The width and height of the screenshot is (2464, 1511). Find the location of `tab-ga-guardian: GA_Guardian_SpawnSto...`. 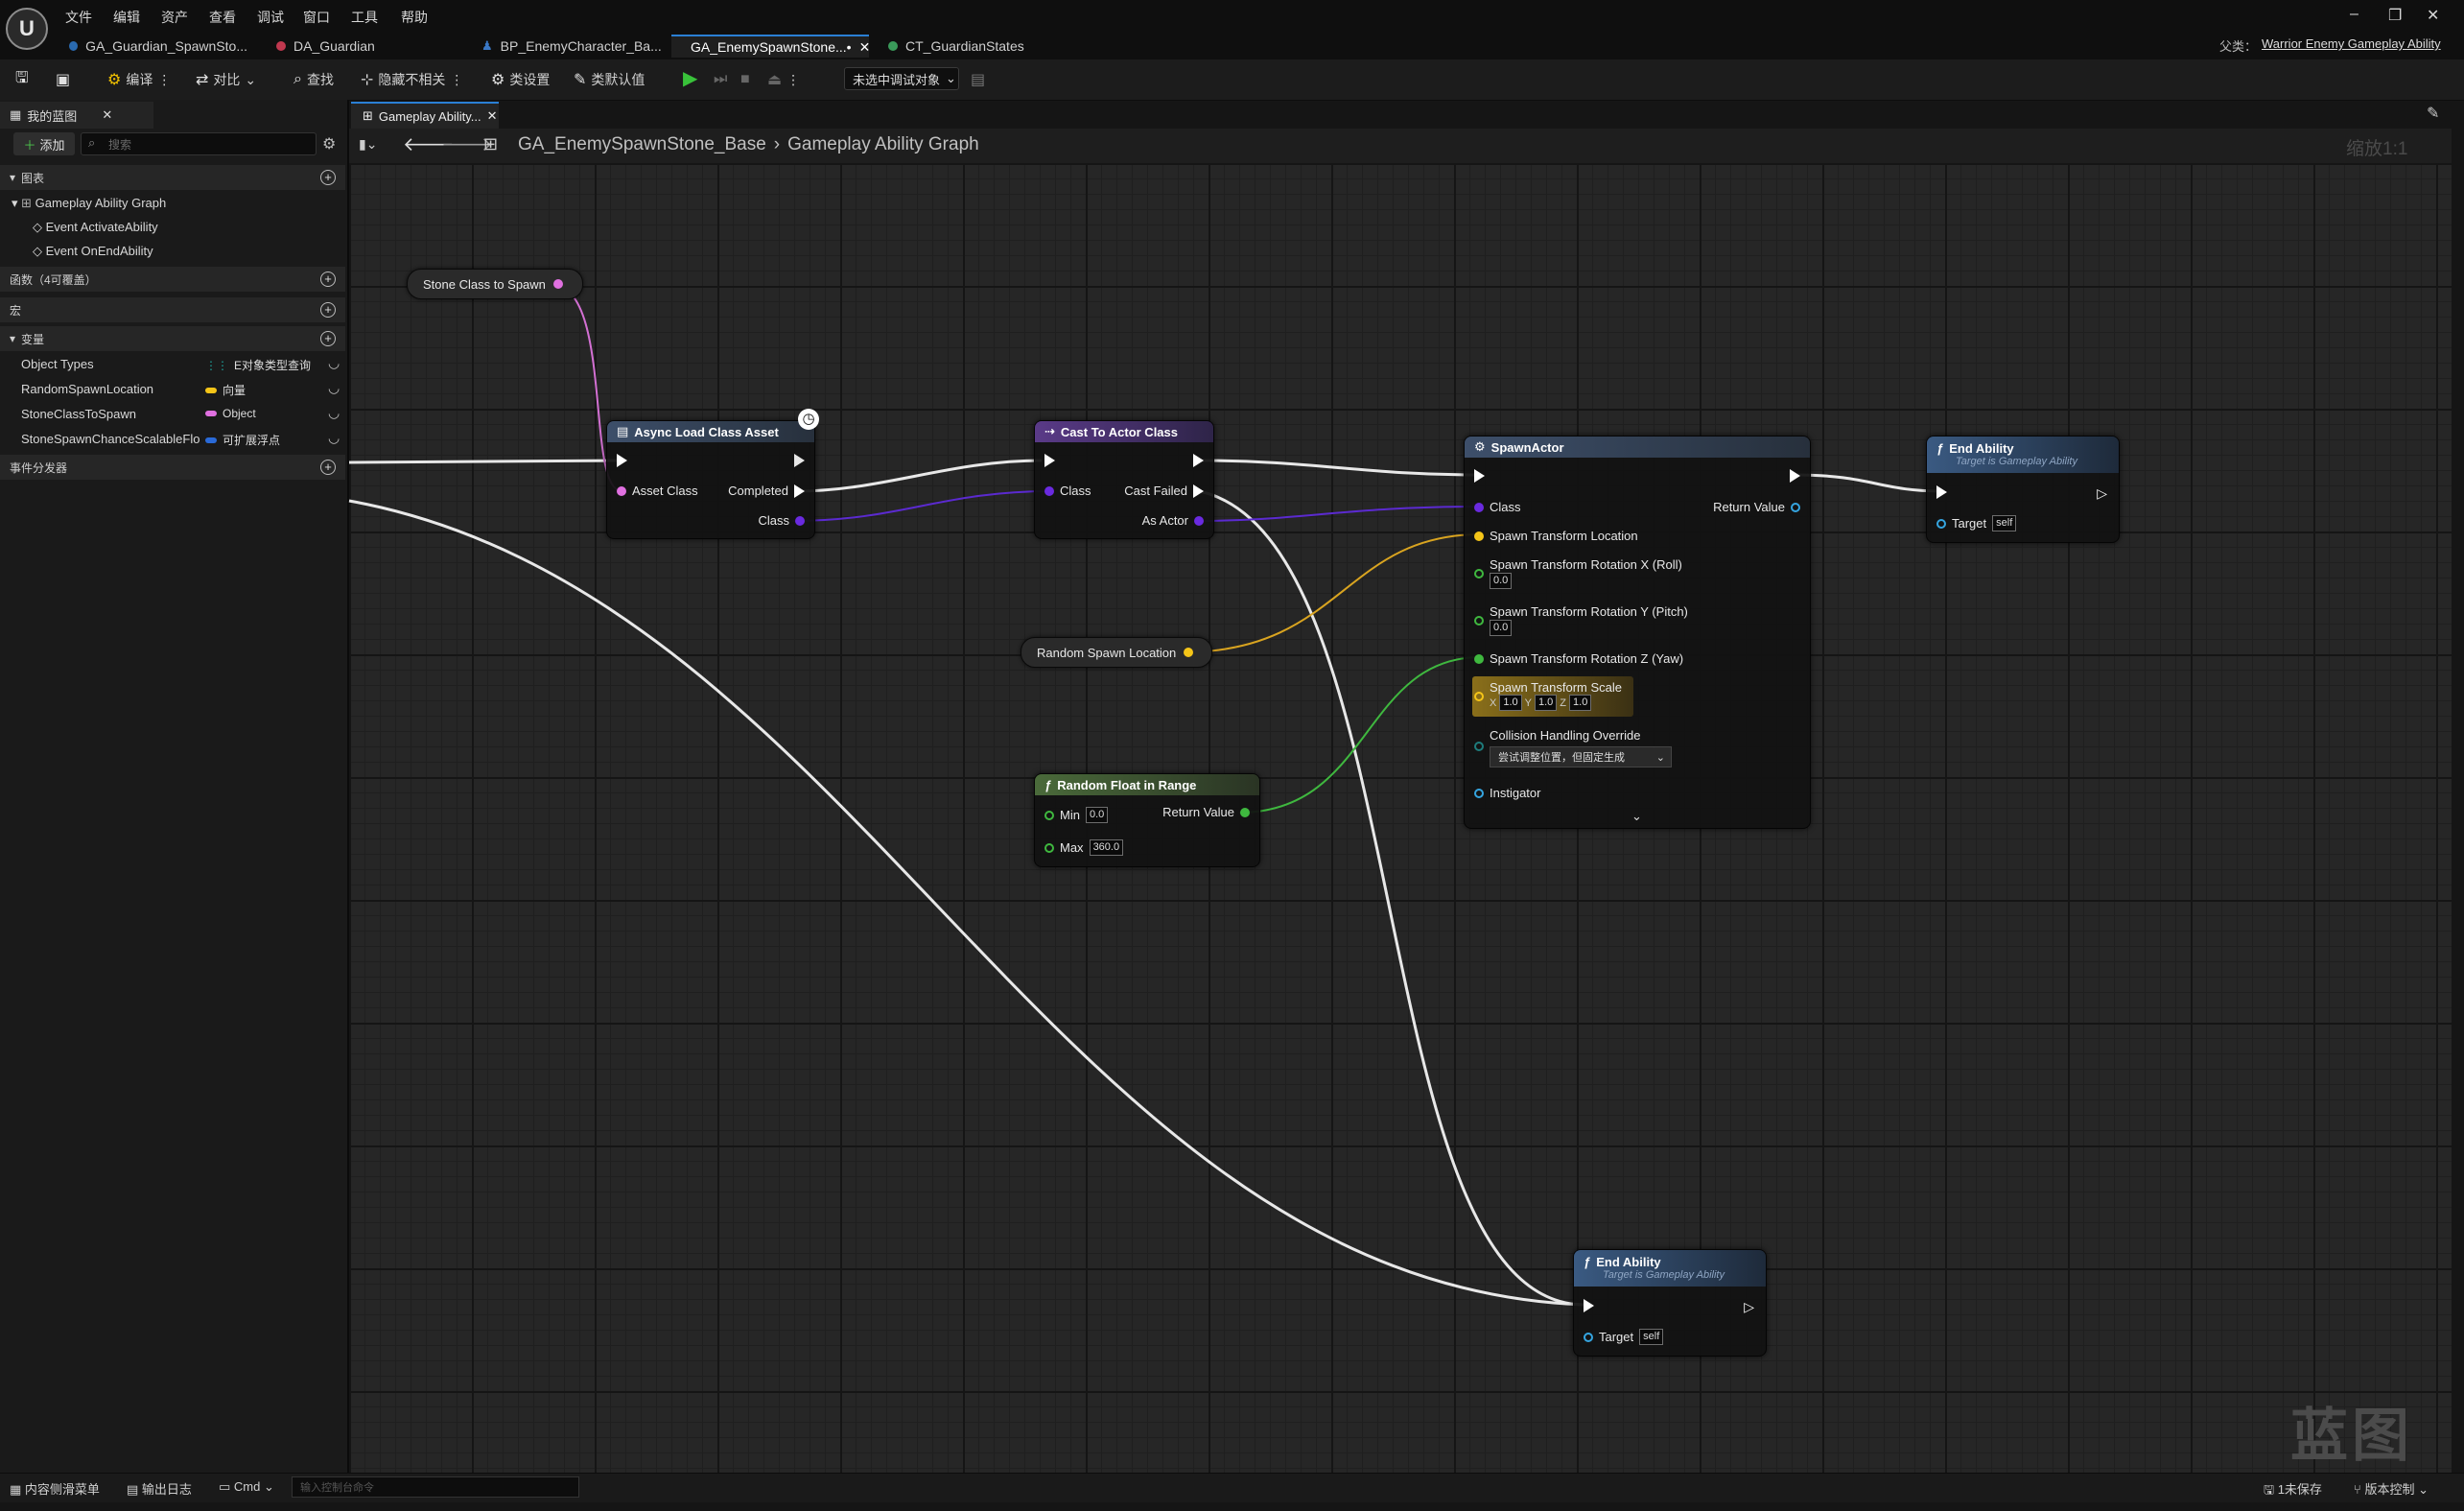

tab-ga-guardian: GA_Guardian_SpawnSto... is located at coordinates (158, 46).